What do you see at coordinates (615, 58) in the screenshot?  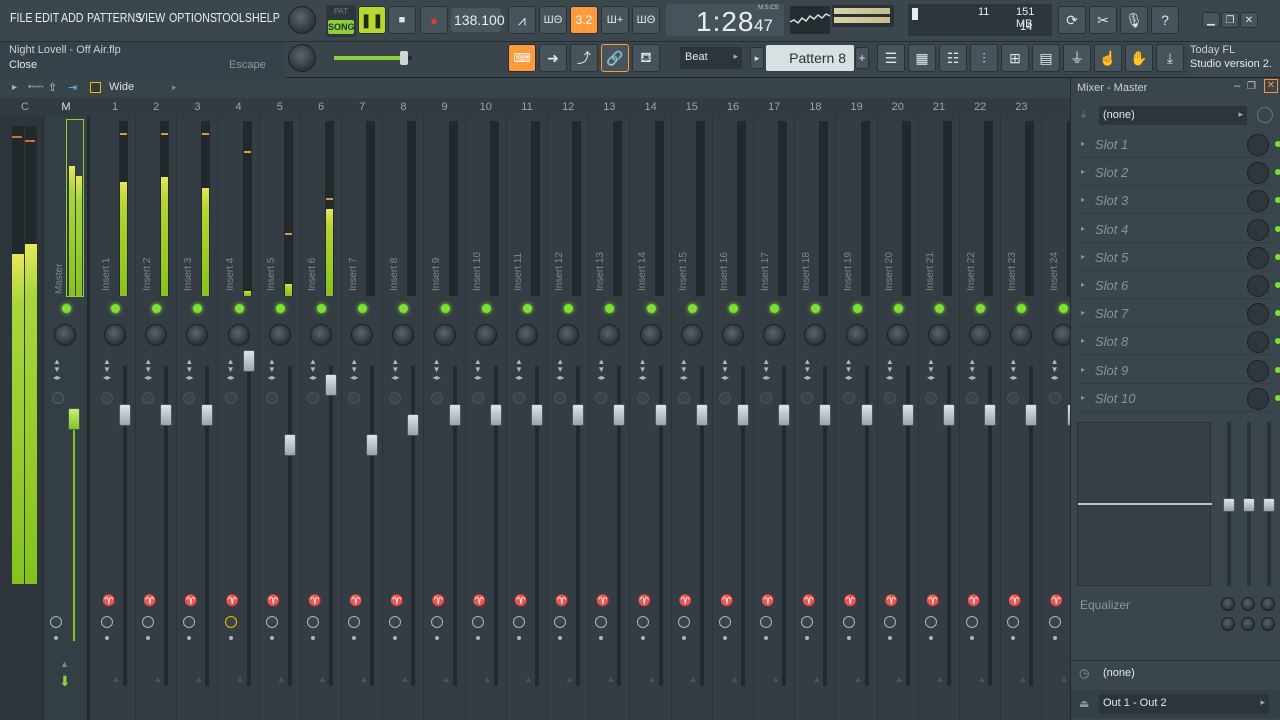 I see `link-button: 🔗` at bounding box center [615, 58].